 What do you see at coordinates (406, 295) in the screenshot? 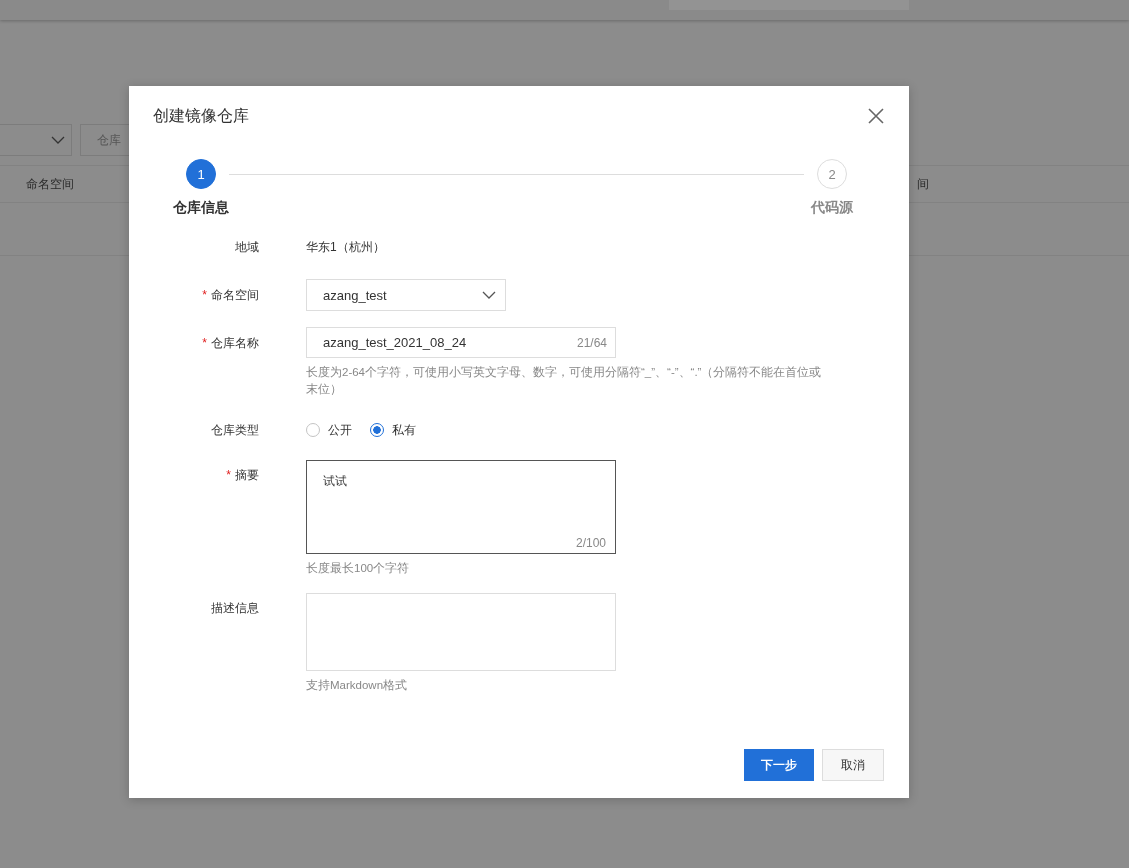
I see `namespace-select: azang_test` at bounding box center [406, 295].